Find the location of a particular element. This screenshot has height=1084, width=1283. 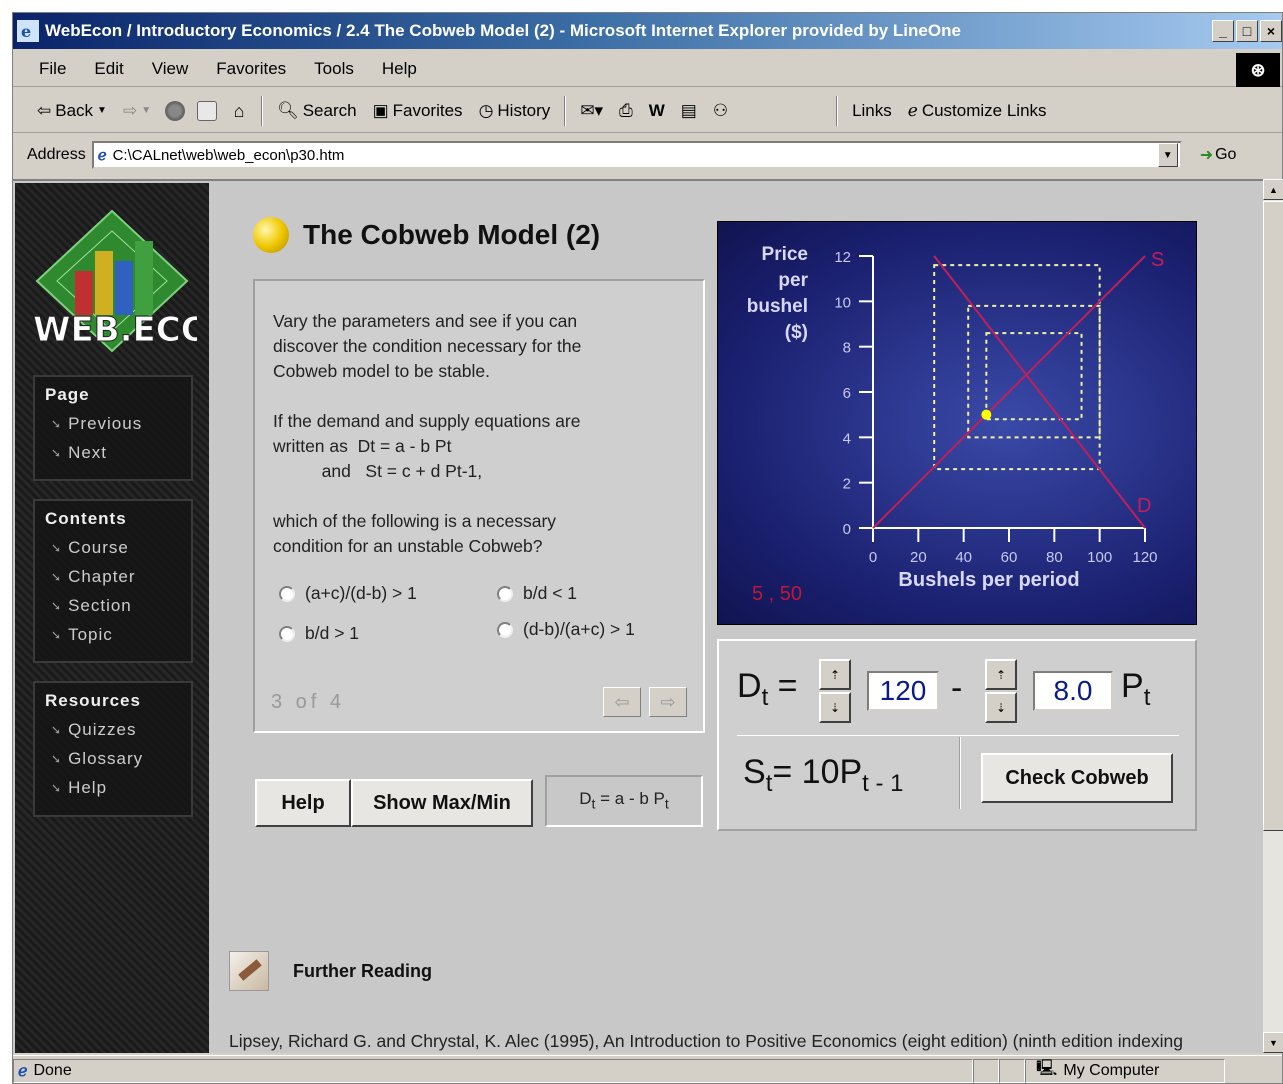

ie-icon: e is located at coordinates (28, 31).